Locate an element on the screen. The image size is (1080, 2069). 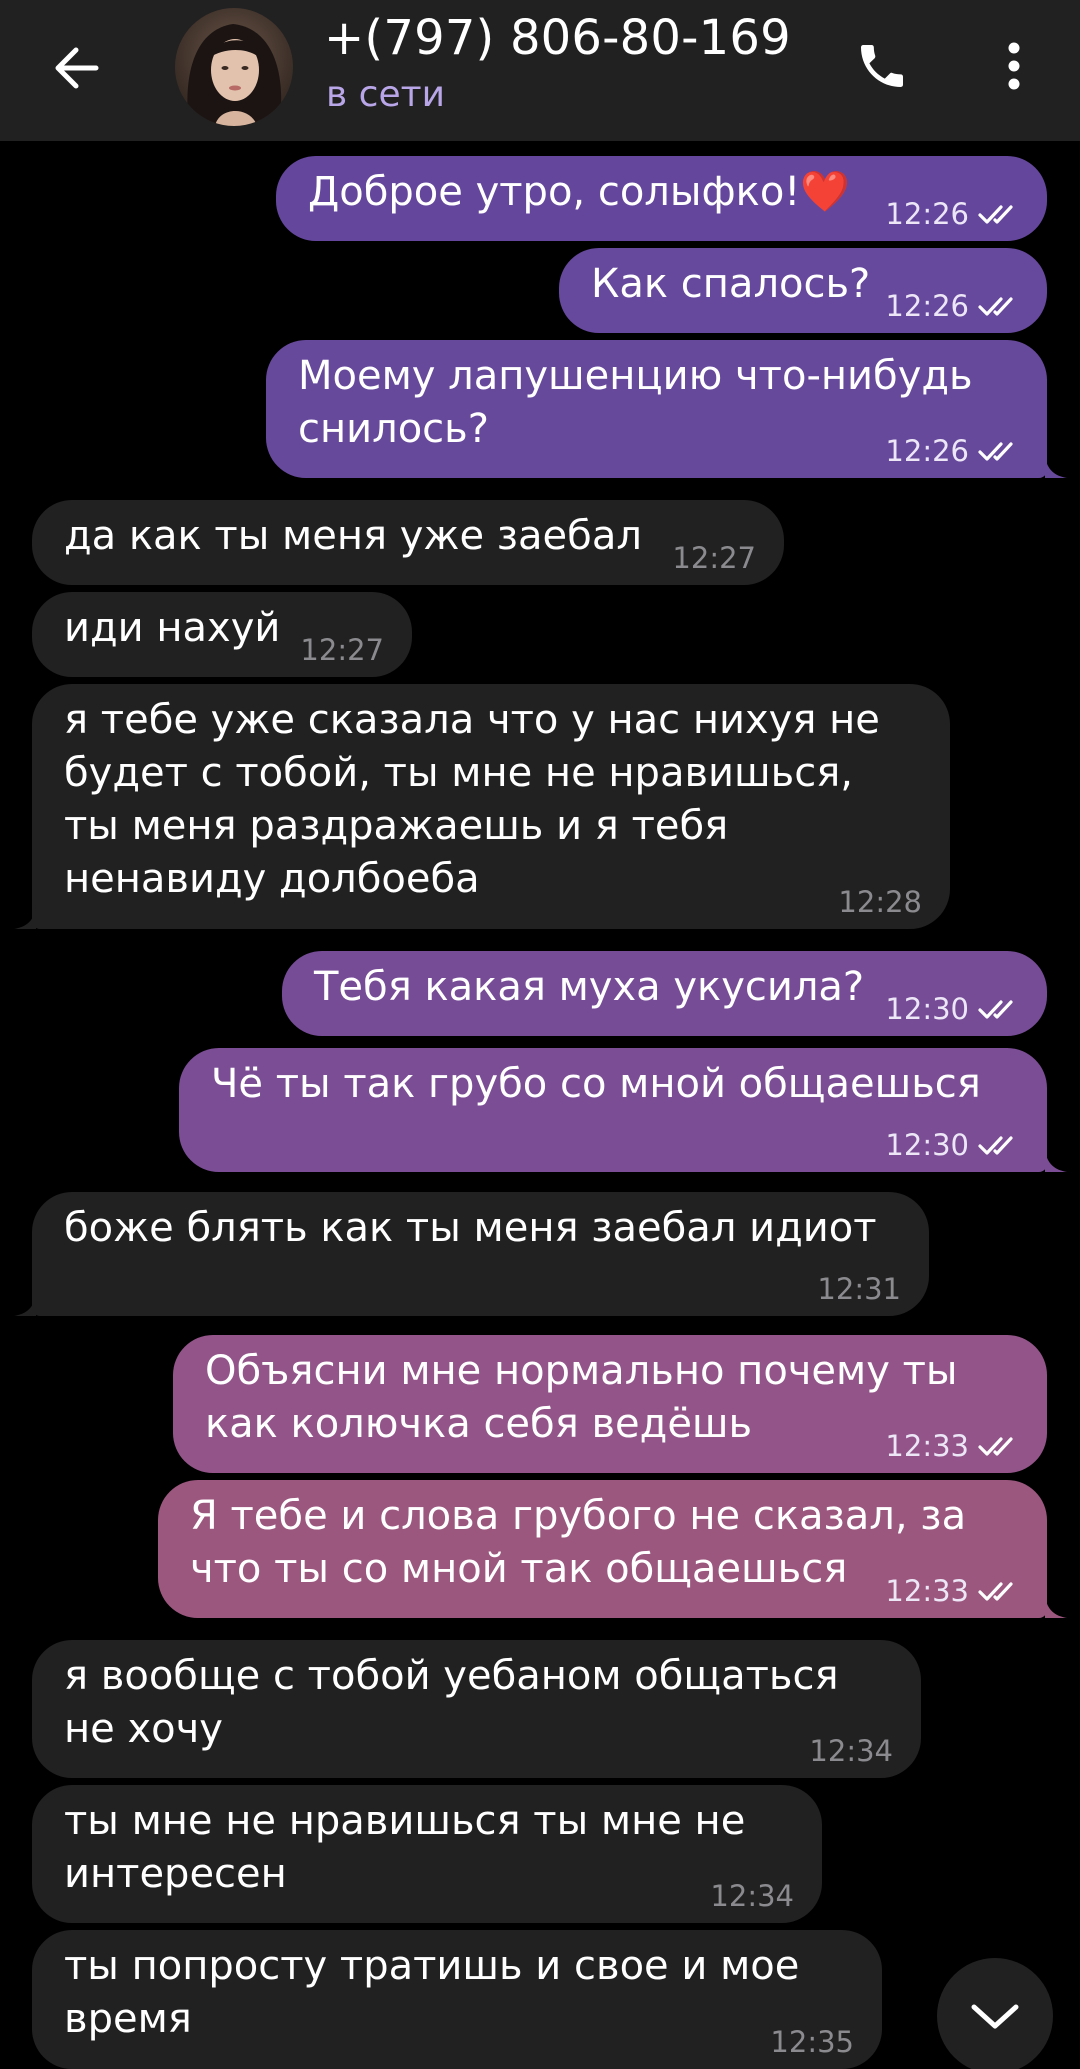
message-time: 12:28 is located at coordinates (880, 902).